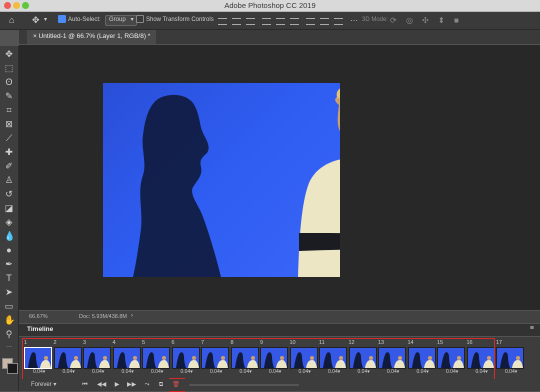  Describe the element at coordinates (11, 20) in the screenshot. I see `home-icon: ⌂` at that location.